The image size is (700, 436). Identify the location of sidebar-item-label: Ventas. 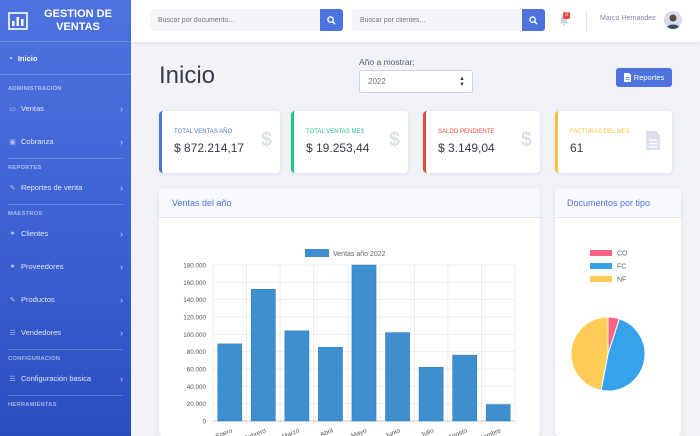
(32, 108).